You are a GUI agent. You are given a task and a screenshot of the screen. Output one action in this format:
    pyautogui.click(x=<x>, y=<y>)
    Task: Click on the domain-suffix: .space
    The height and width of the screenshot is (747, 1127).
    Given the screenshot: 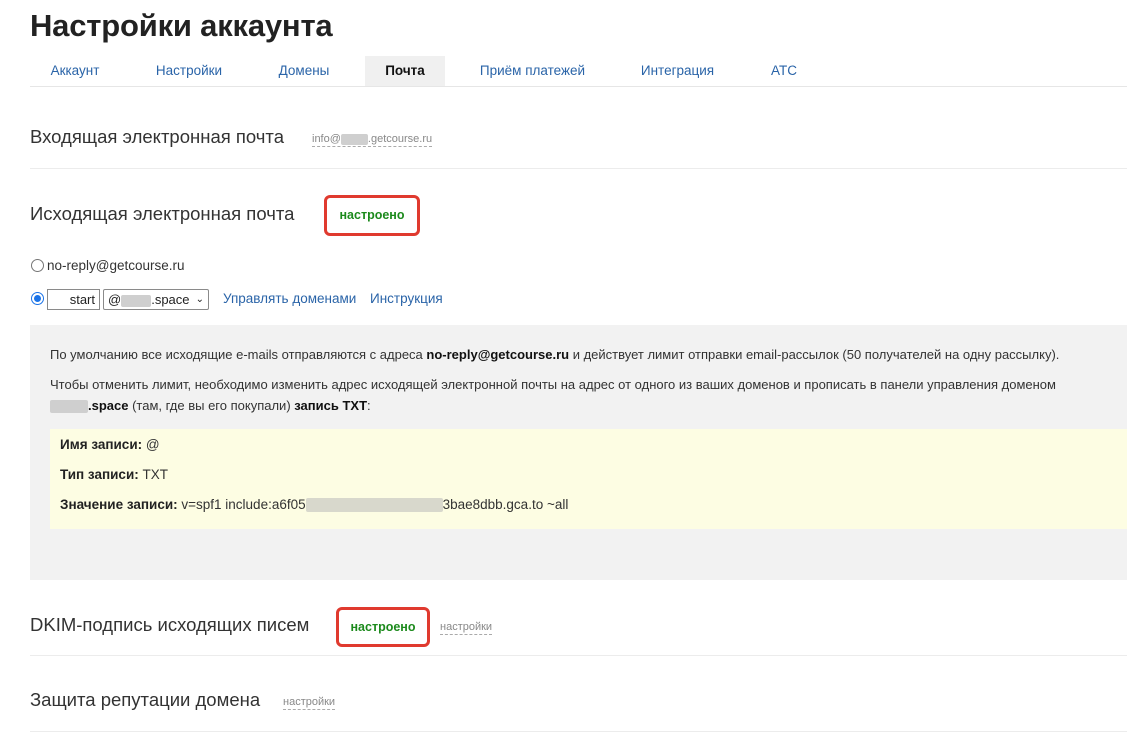 What is the action you would take?
    pyautogui.click(x=170, y=299)
    